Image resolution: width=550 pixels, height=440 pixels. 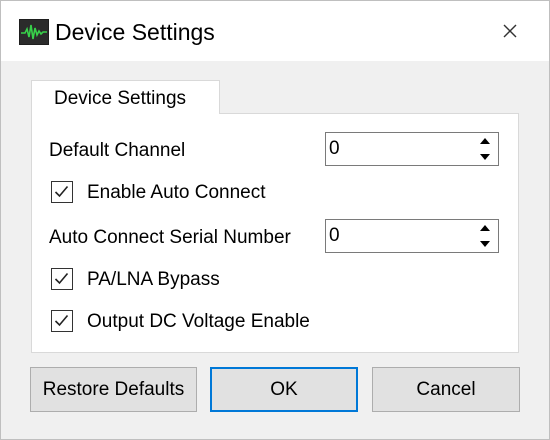 I want to click on close-button, so click(x=510, y=31).